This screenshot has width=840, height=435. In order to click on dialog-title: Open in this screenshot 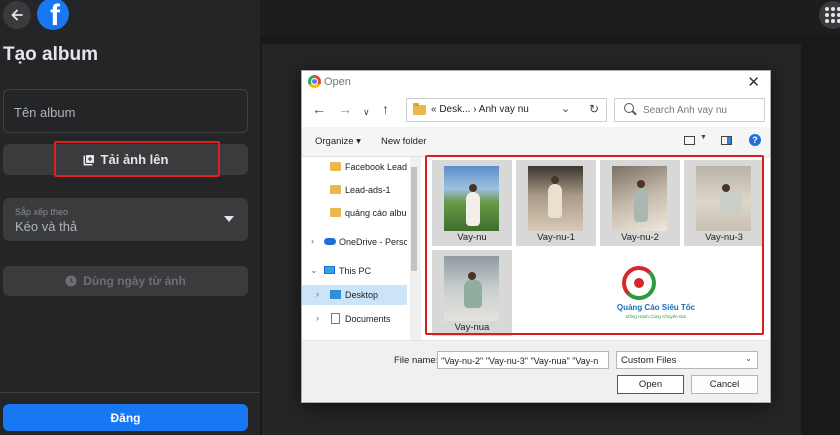, I will do `click(337, 82)`.